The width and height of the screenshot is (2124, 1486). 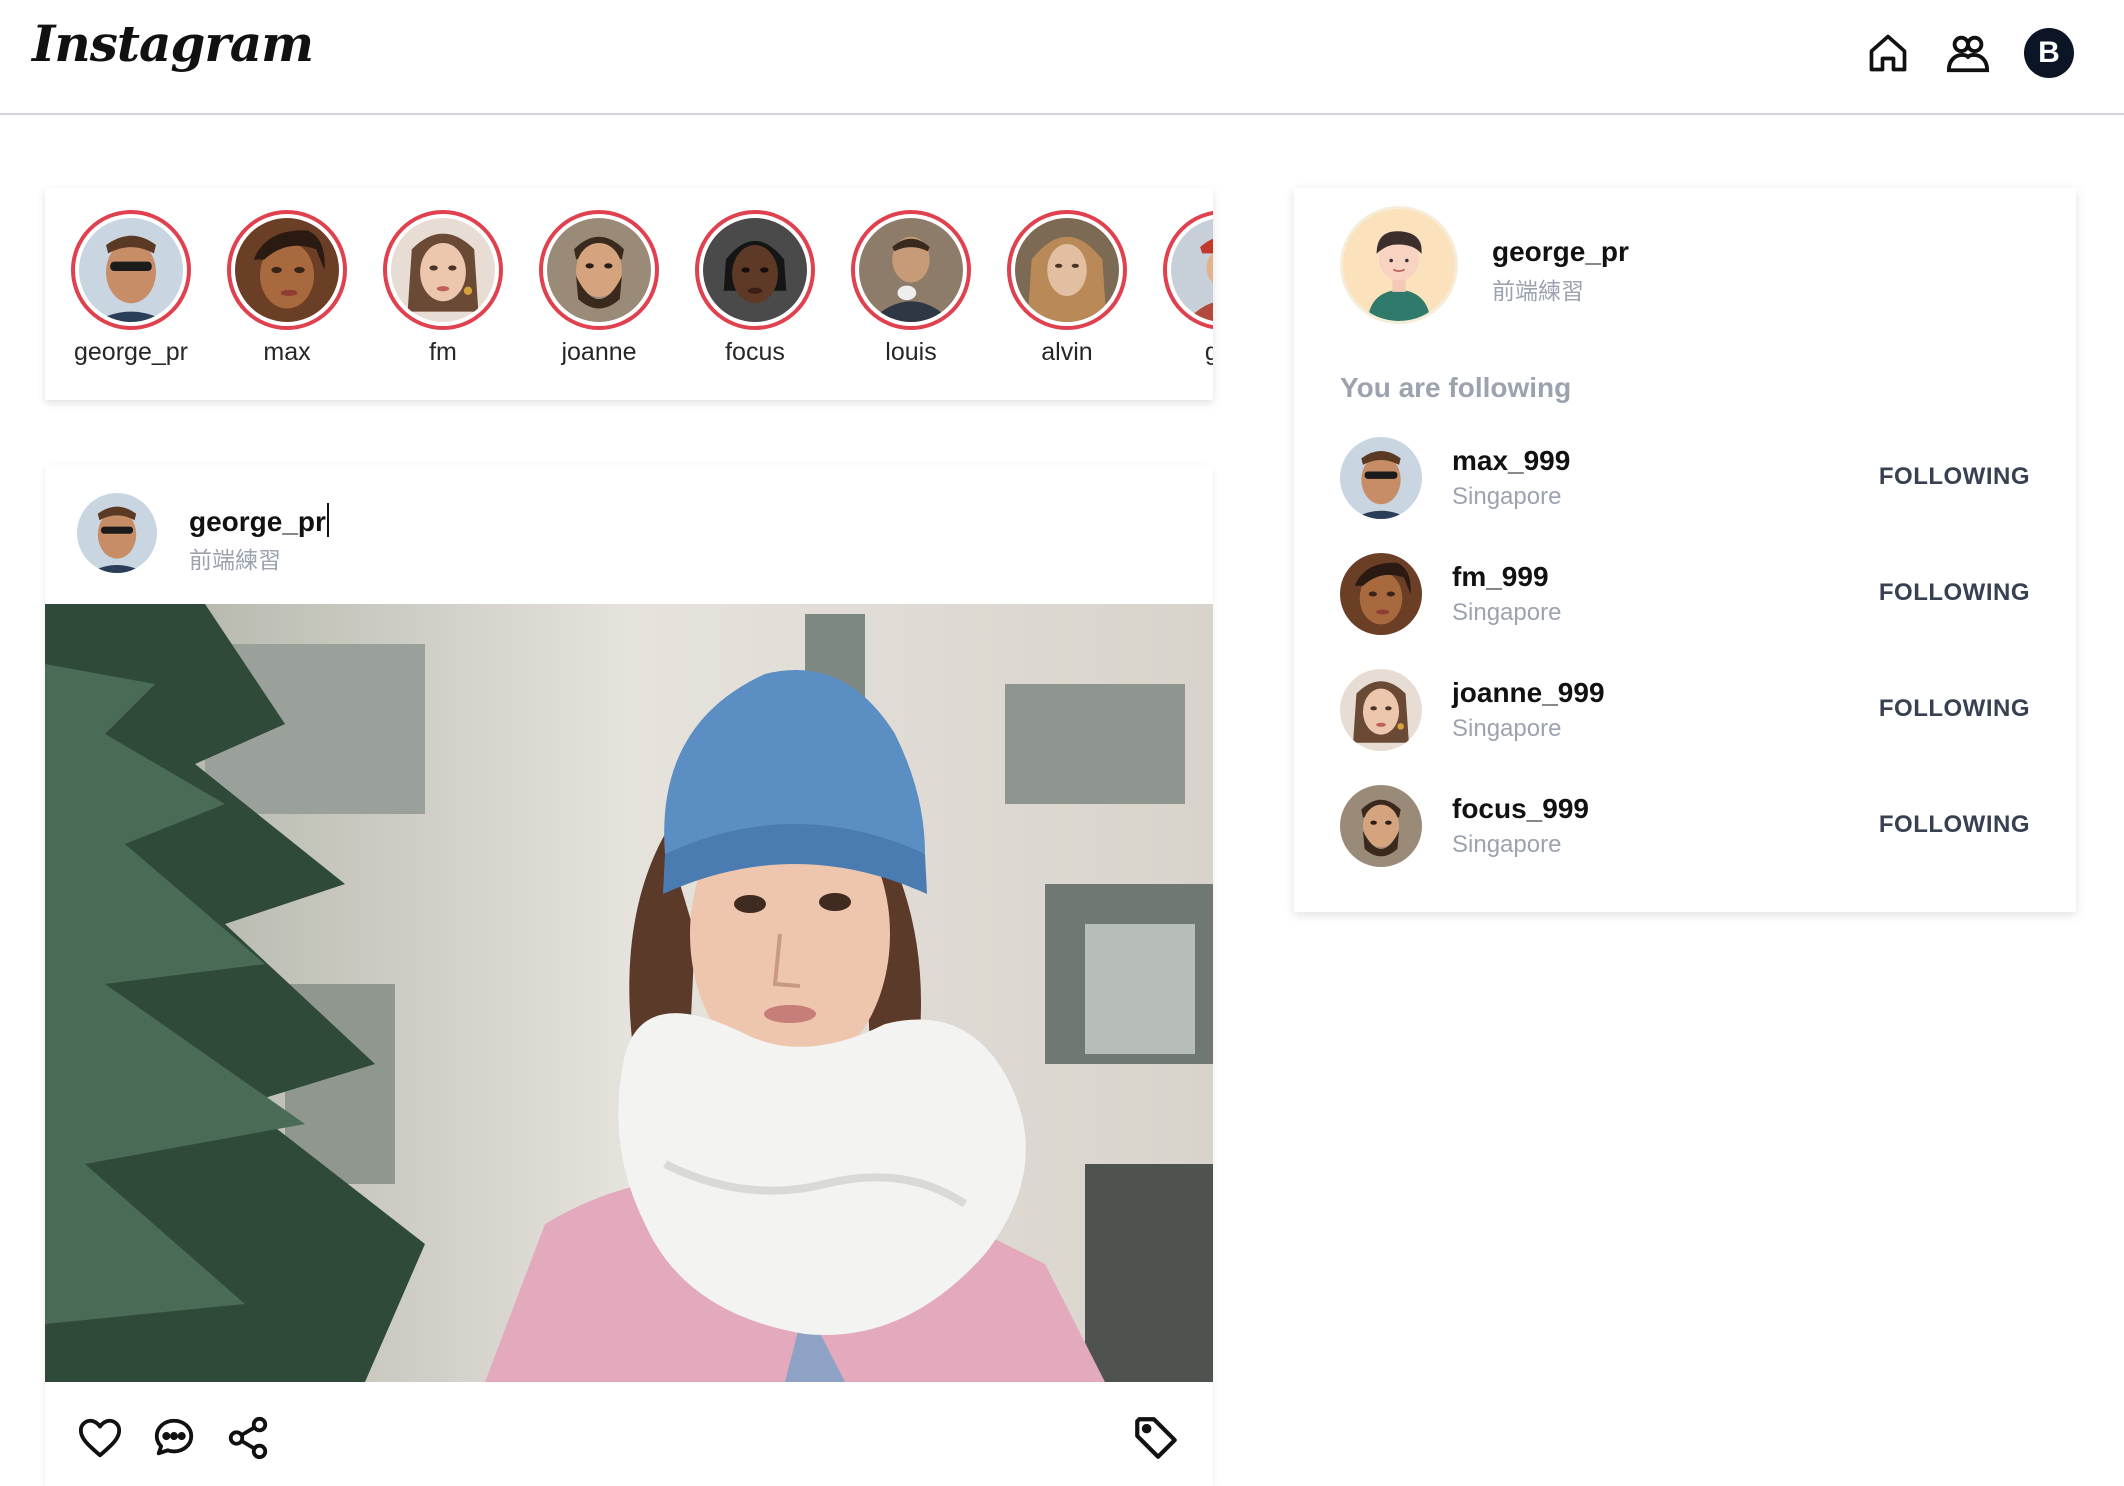 I want to click on story-fm: fm, so click(x=443, y=288).